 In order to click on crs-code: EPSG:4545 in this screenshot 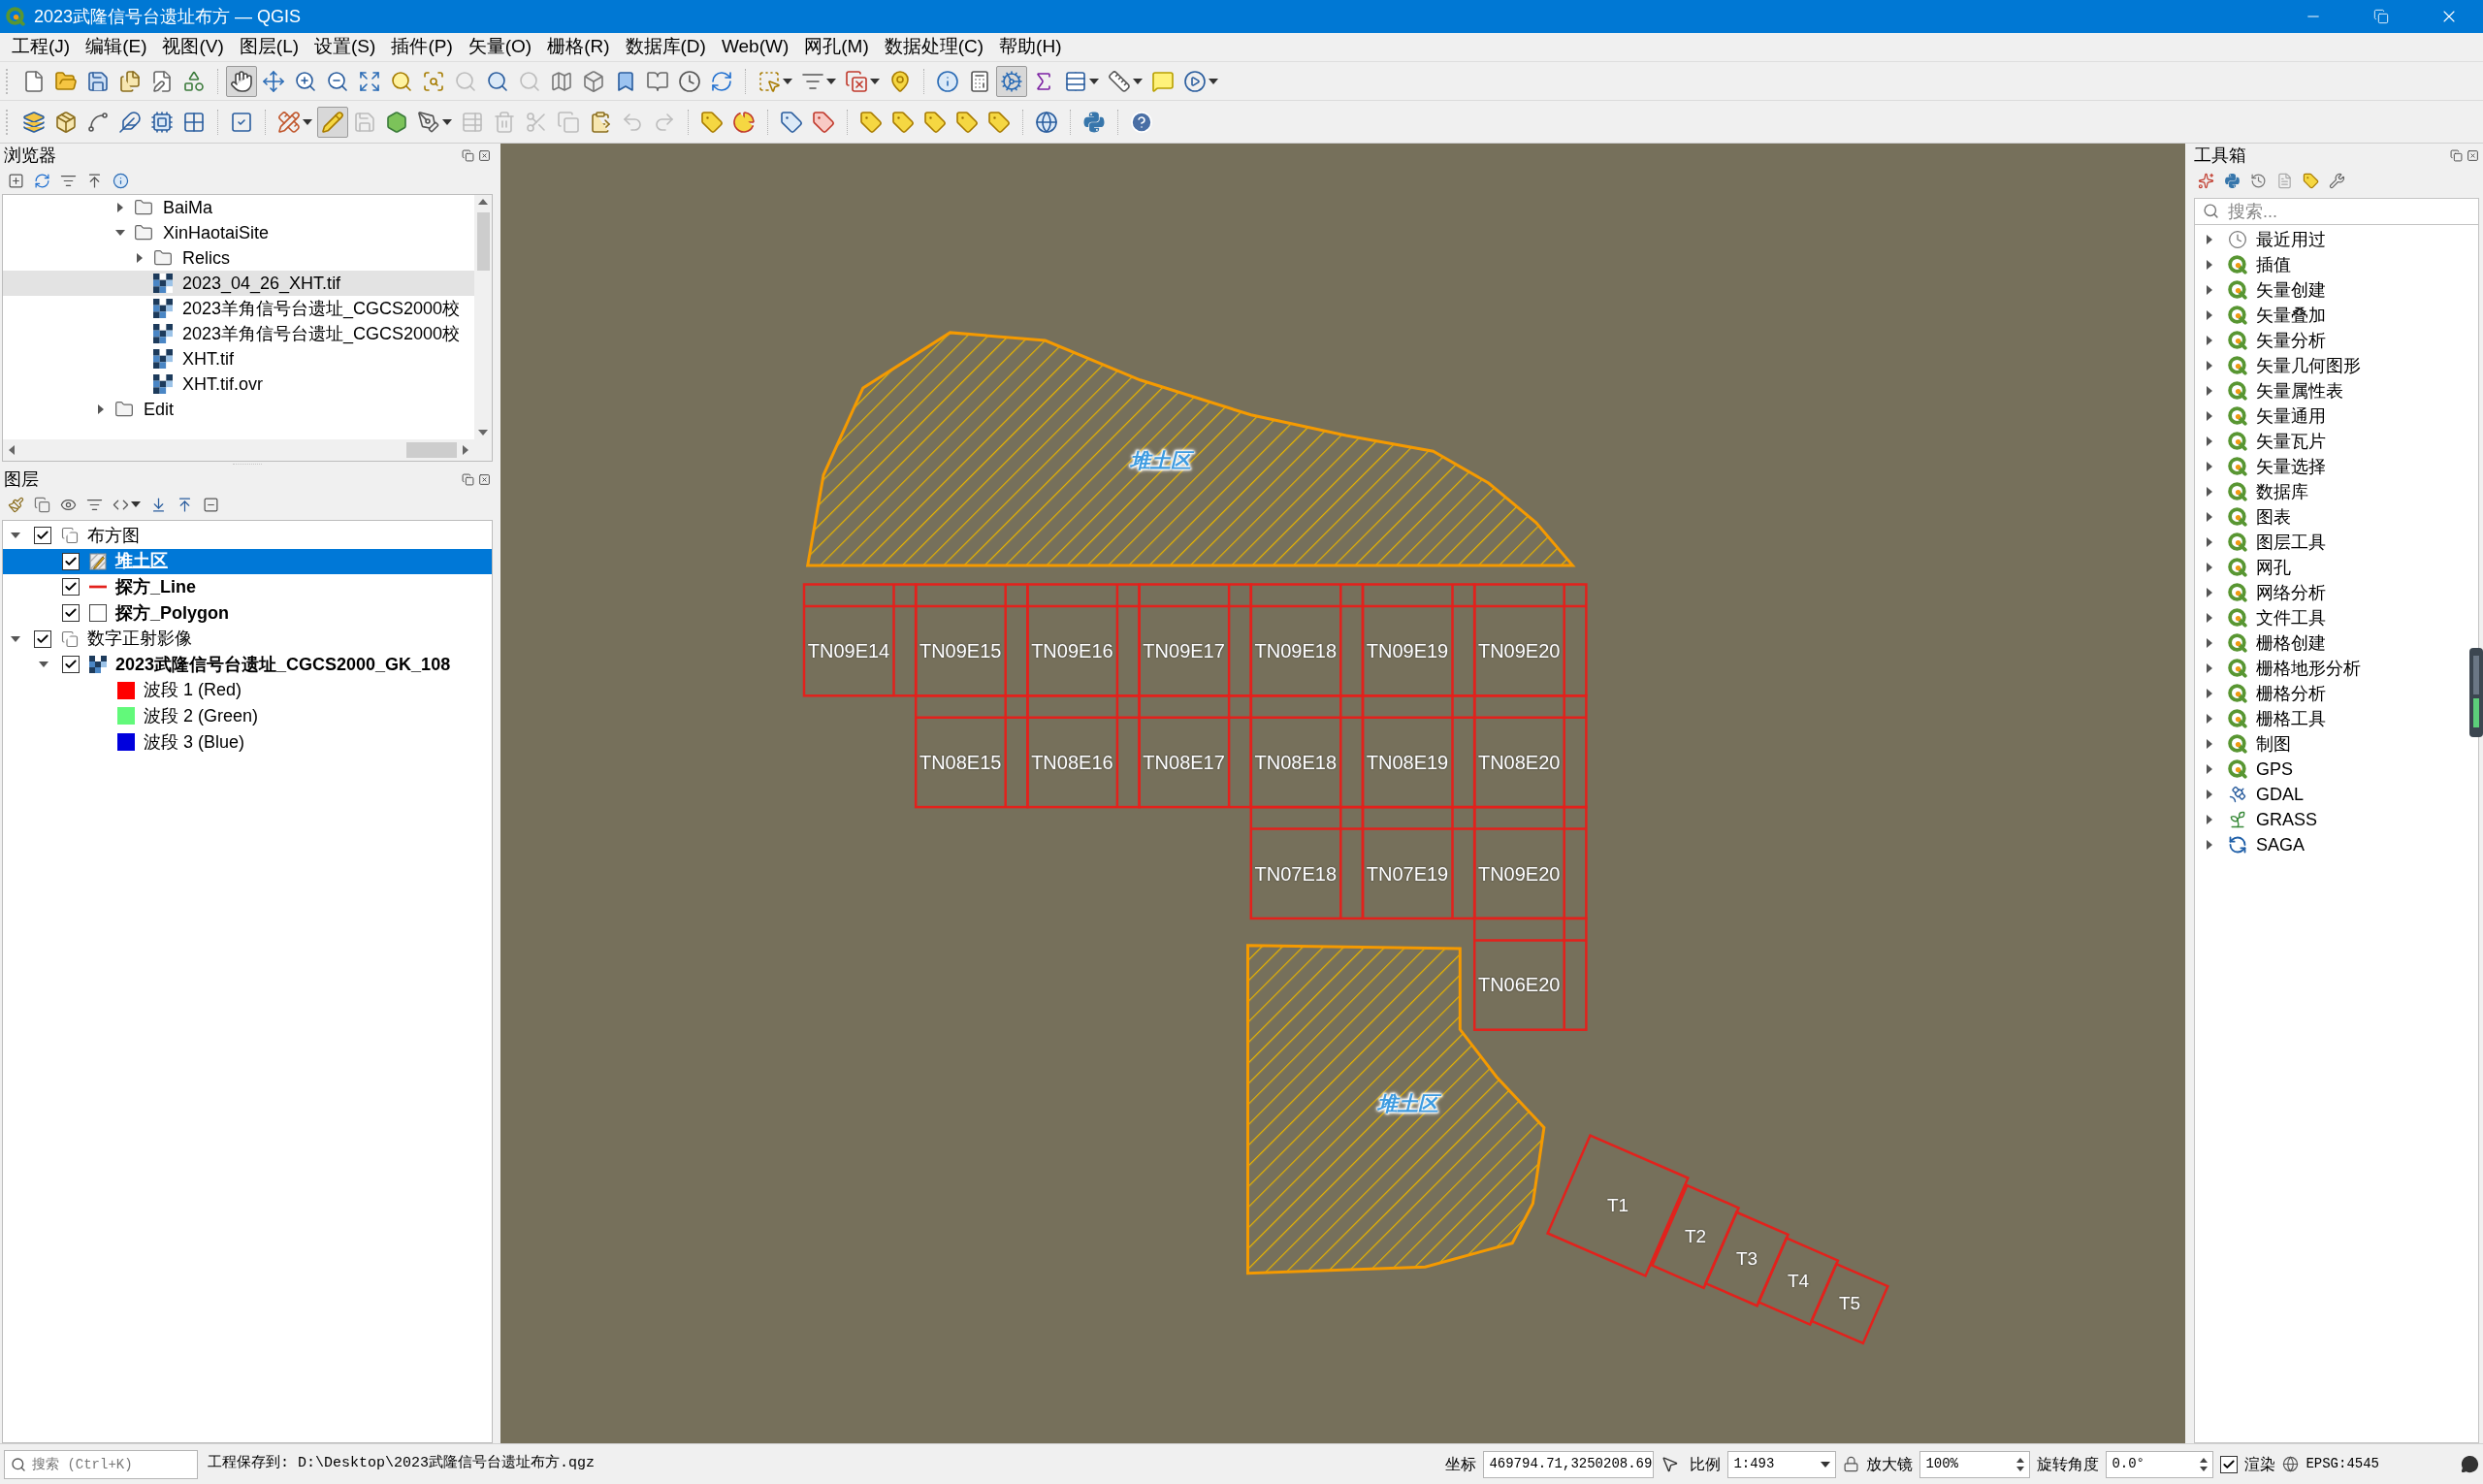, I will do `click(2342, 1464)`.